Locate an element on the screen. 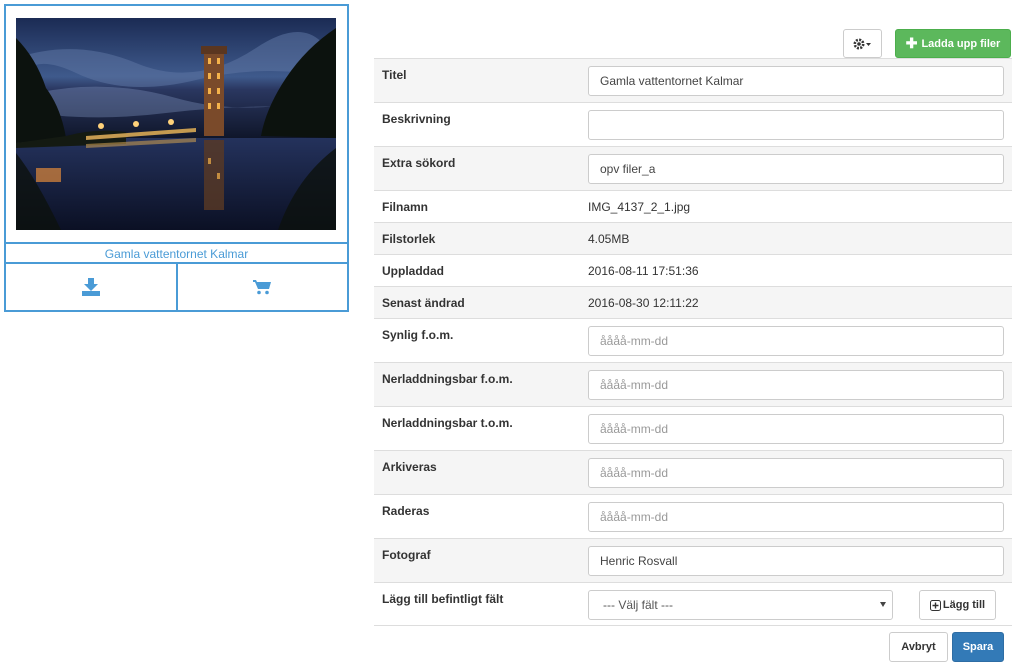 The width and height of the screenshot is (1024, 662). cancel-button: Avbryt is located at coordinates (918, 647).